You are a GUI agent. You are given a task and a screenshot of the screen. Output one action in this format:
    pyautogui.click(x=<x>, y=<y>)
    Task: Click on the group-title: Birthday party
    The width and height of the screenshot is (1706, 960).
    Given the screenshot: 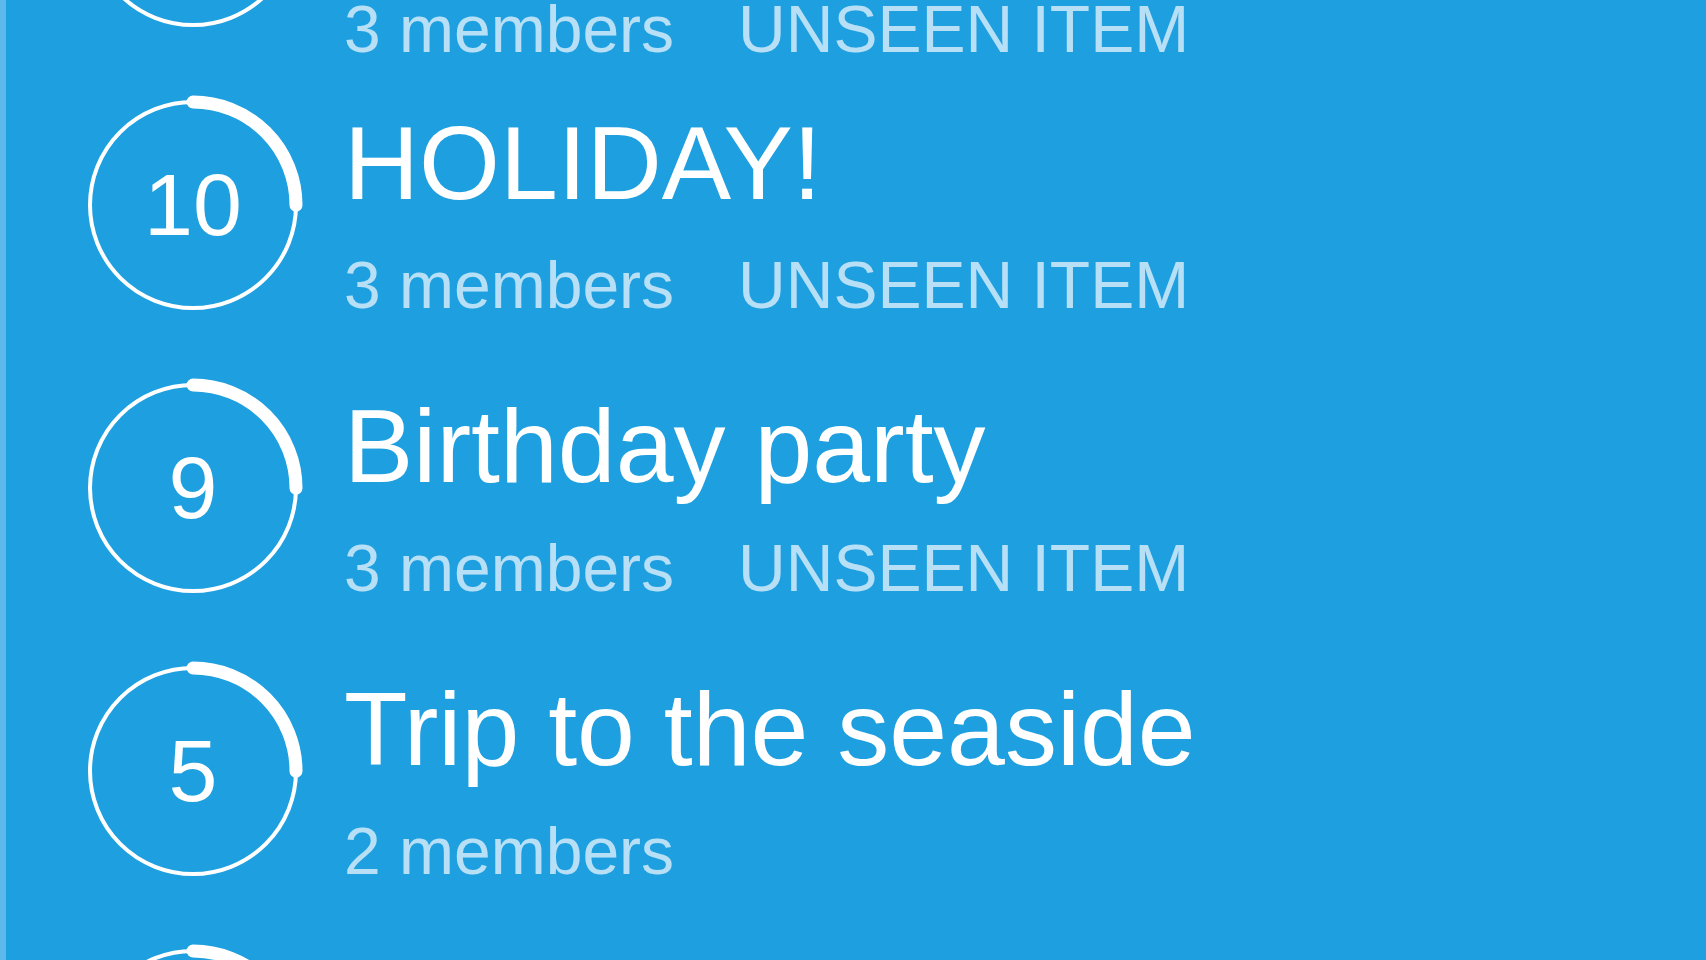 What is the action you would take?
    pyautogui.click(x=767, y=446)
    